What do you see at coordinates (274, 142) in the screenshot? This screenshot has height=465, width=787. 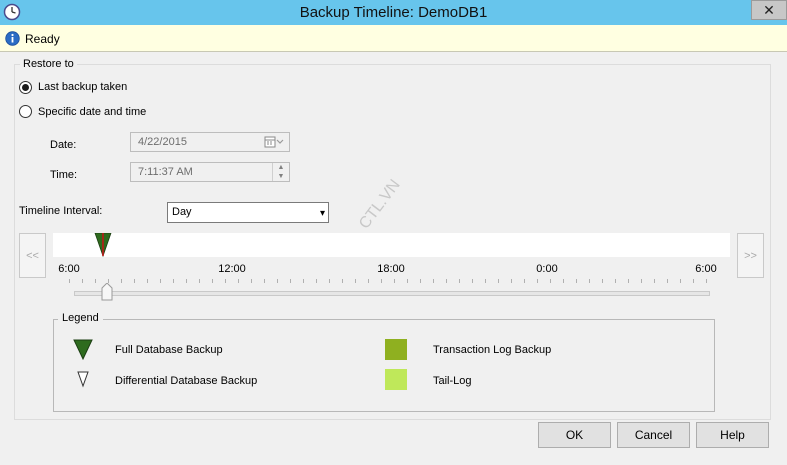 I see `calendar-dropdown-icon` at bounding box center [274, 142].